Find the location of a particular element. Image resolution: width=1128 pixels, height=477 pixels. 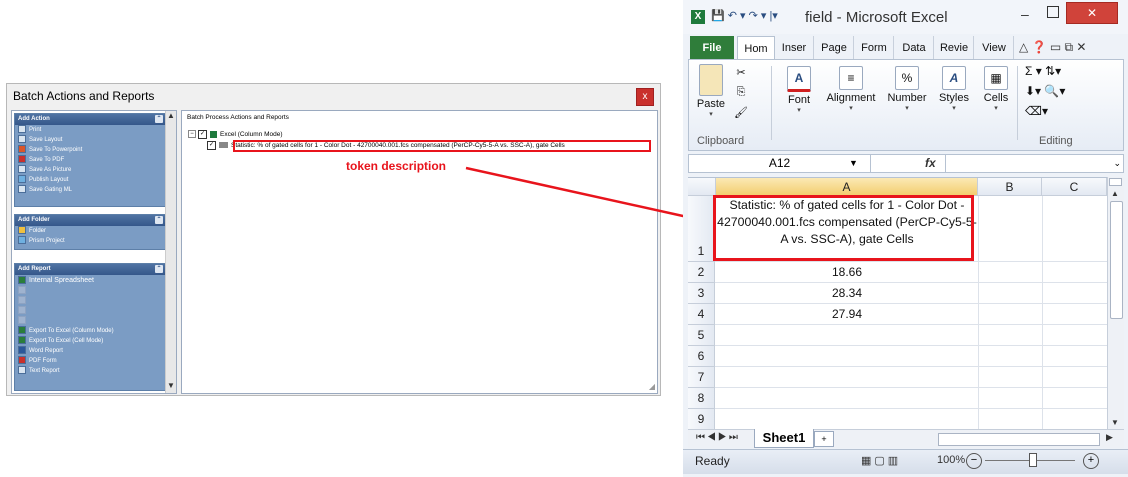

folder-item: Folder is located at coordinates (90, 231).